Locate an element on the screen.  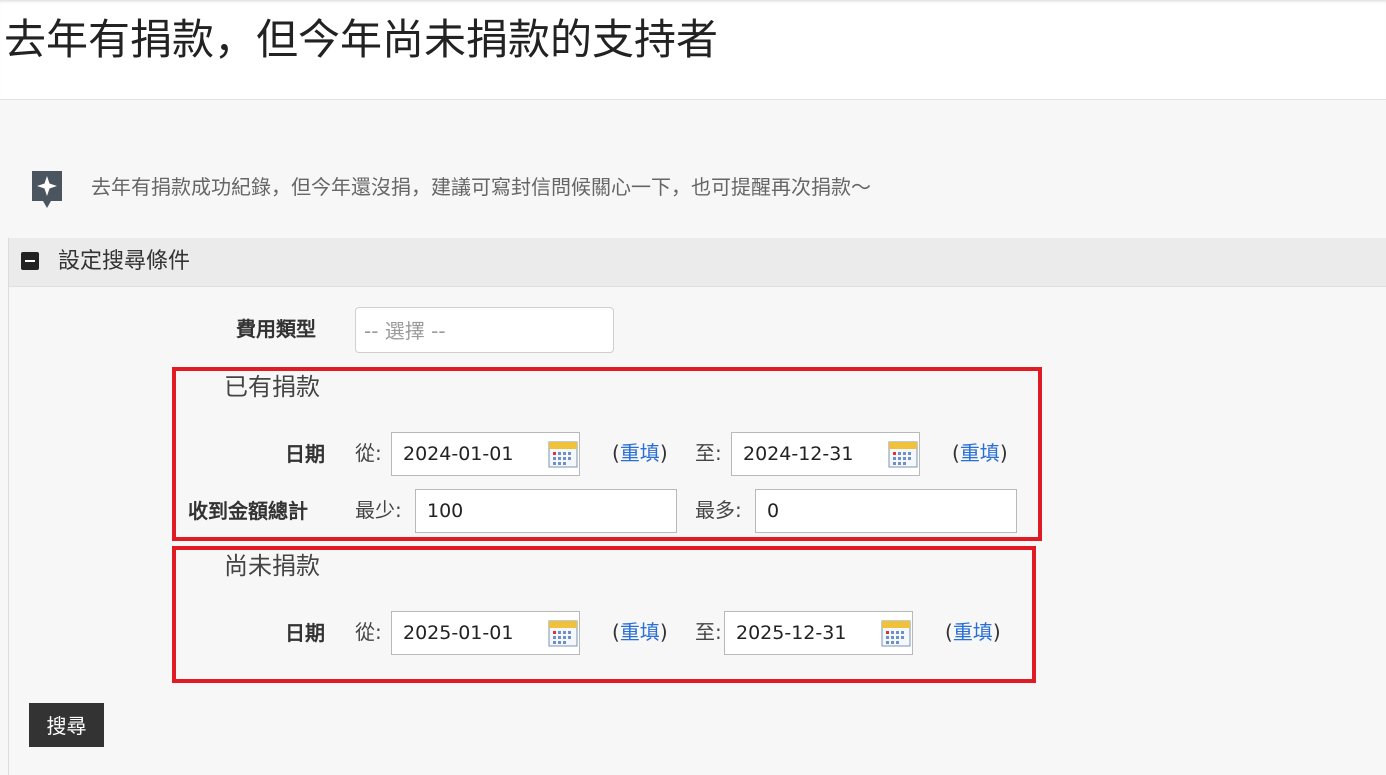
page-title: 去年有捐款，但今年尚未捐款的支持者 is located at coordinates (361, 39).